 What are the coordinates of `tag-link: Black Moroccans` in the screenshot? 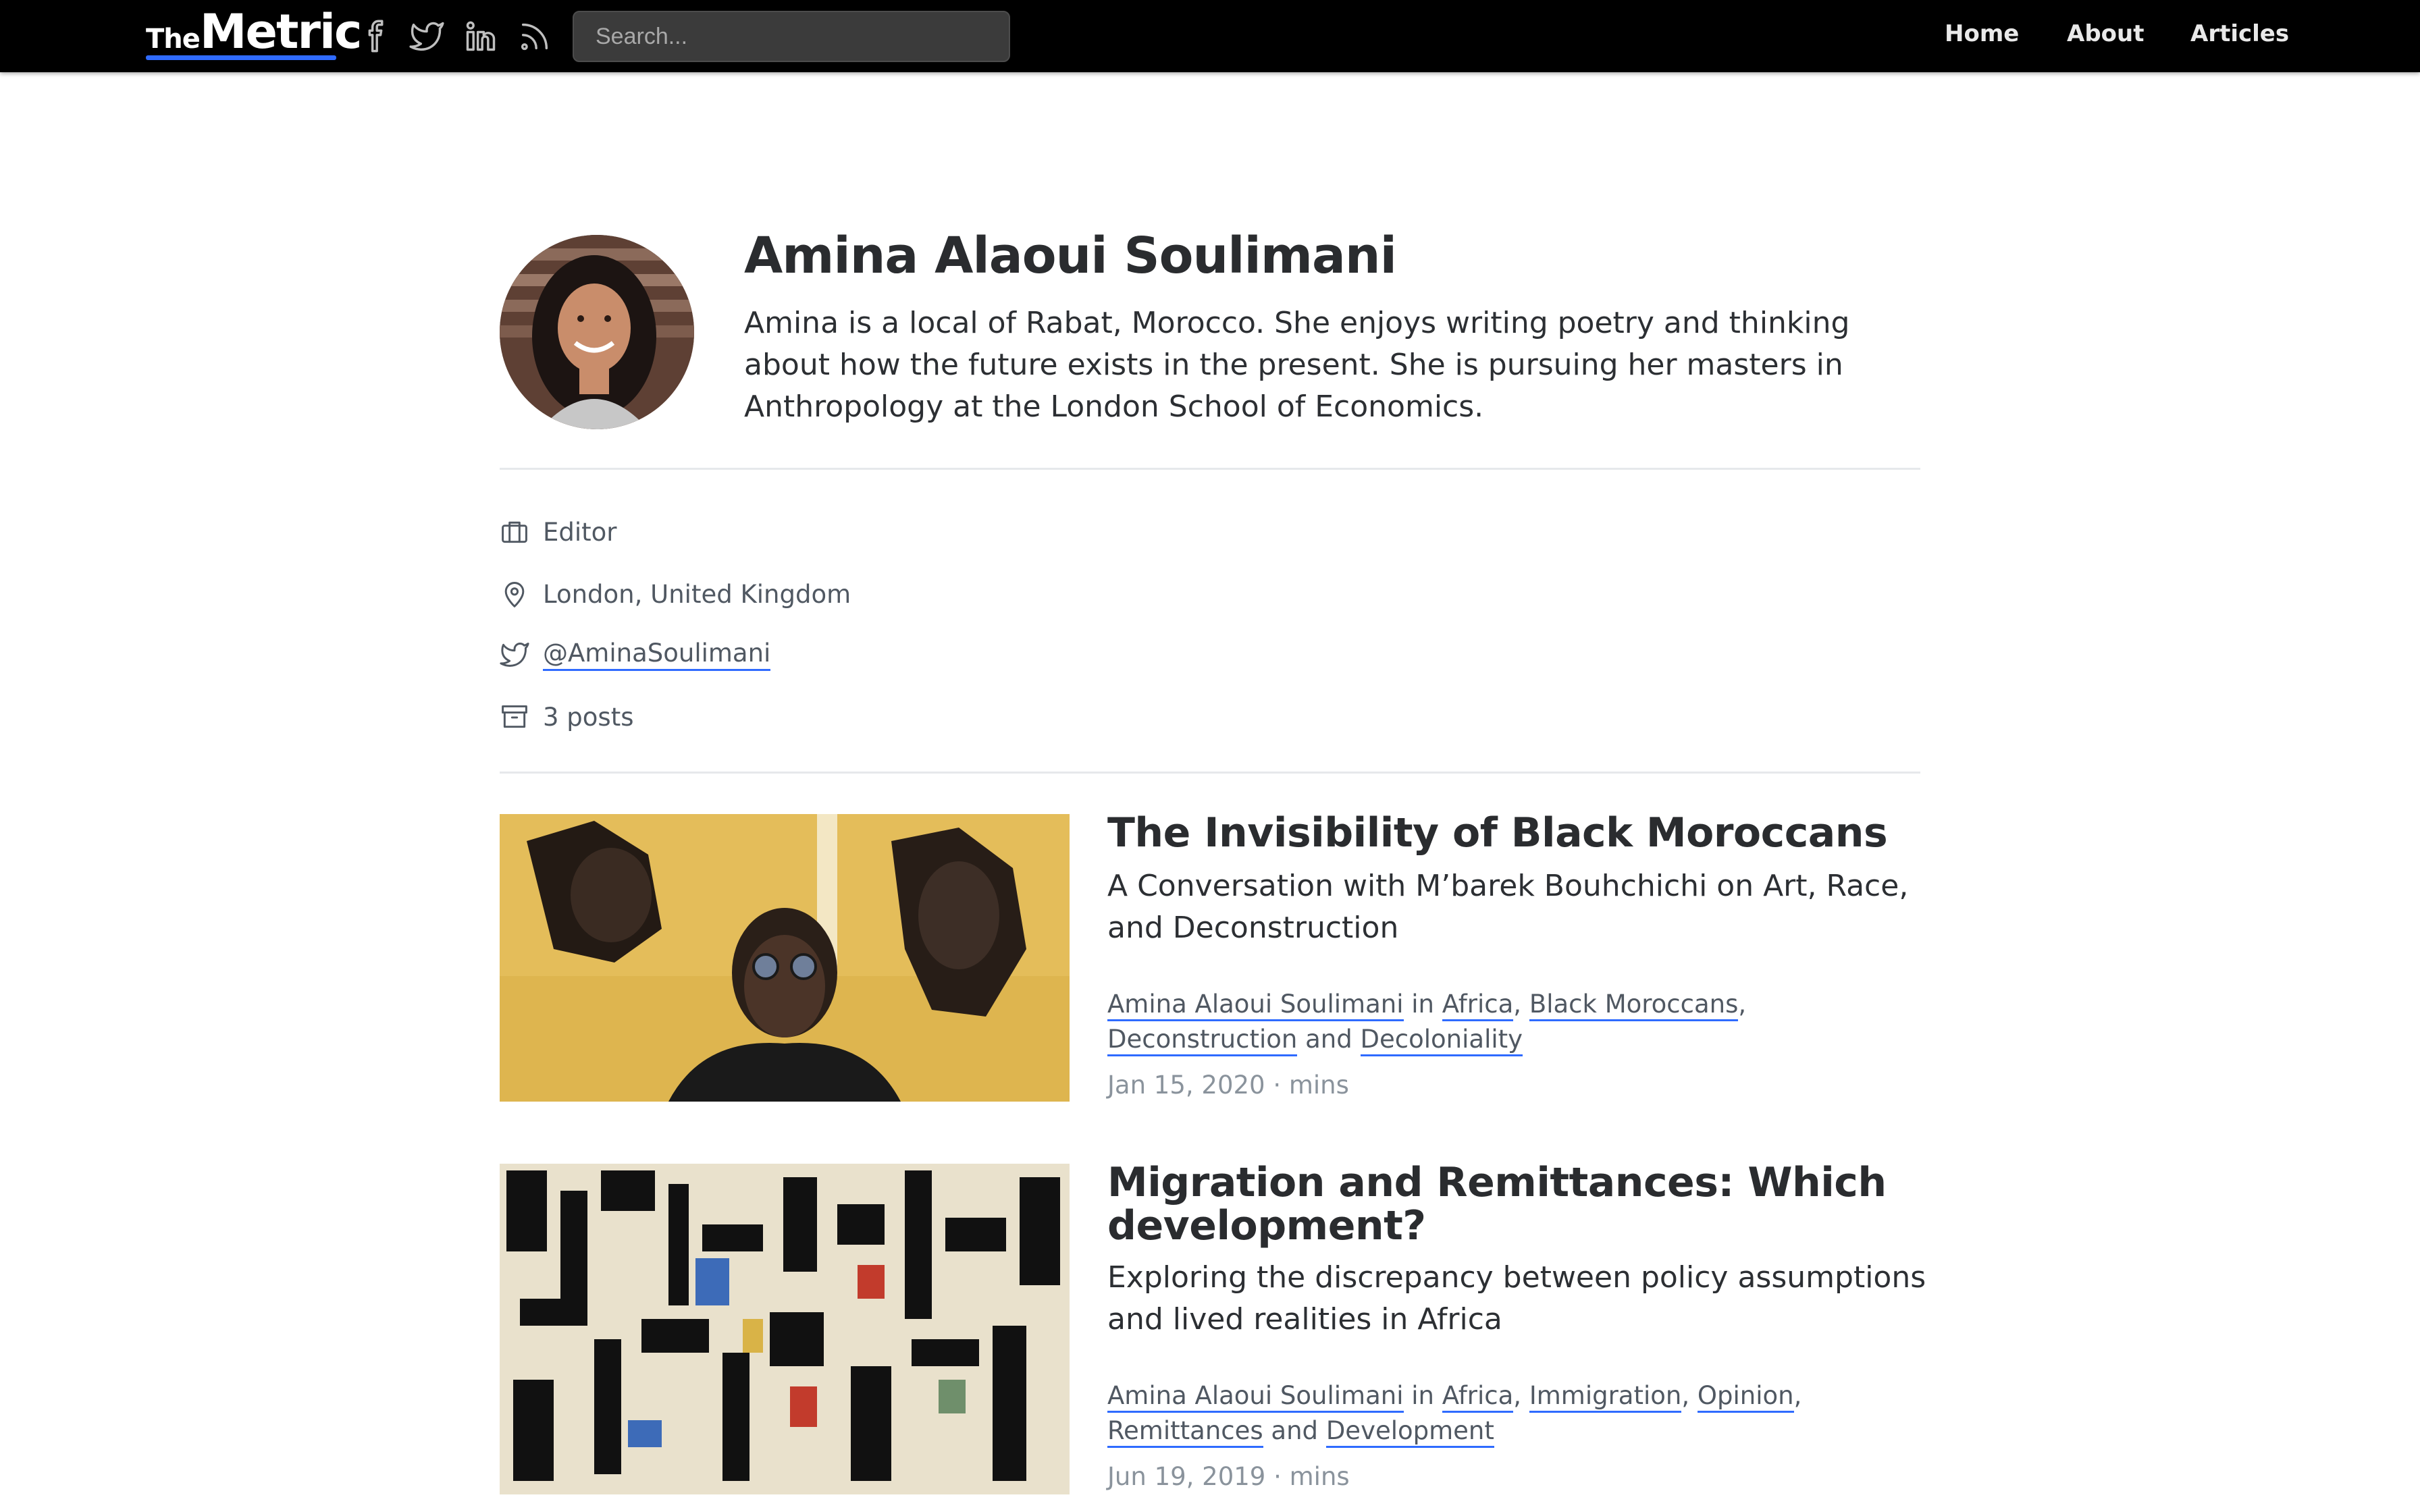 It's located at (1634, 1005).